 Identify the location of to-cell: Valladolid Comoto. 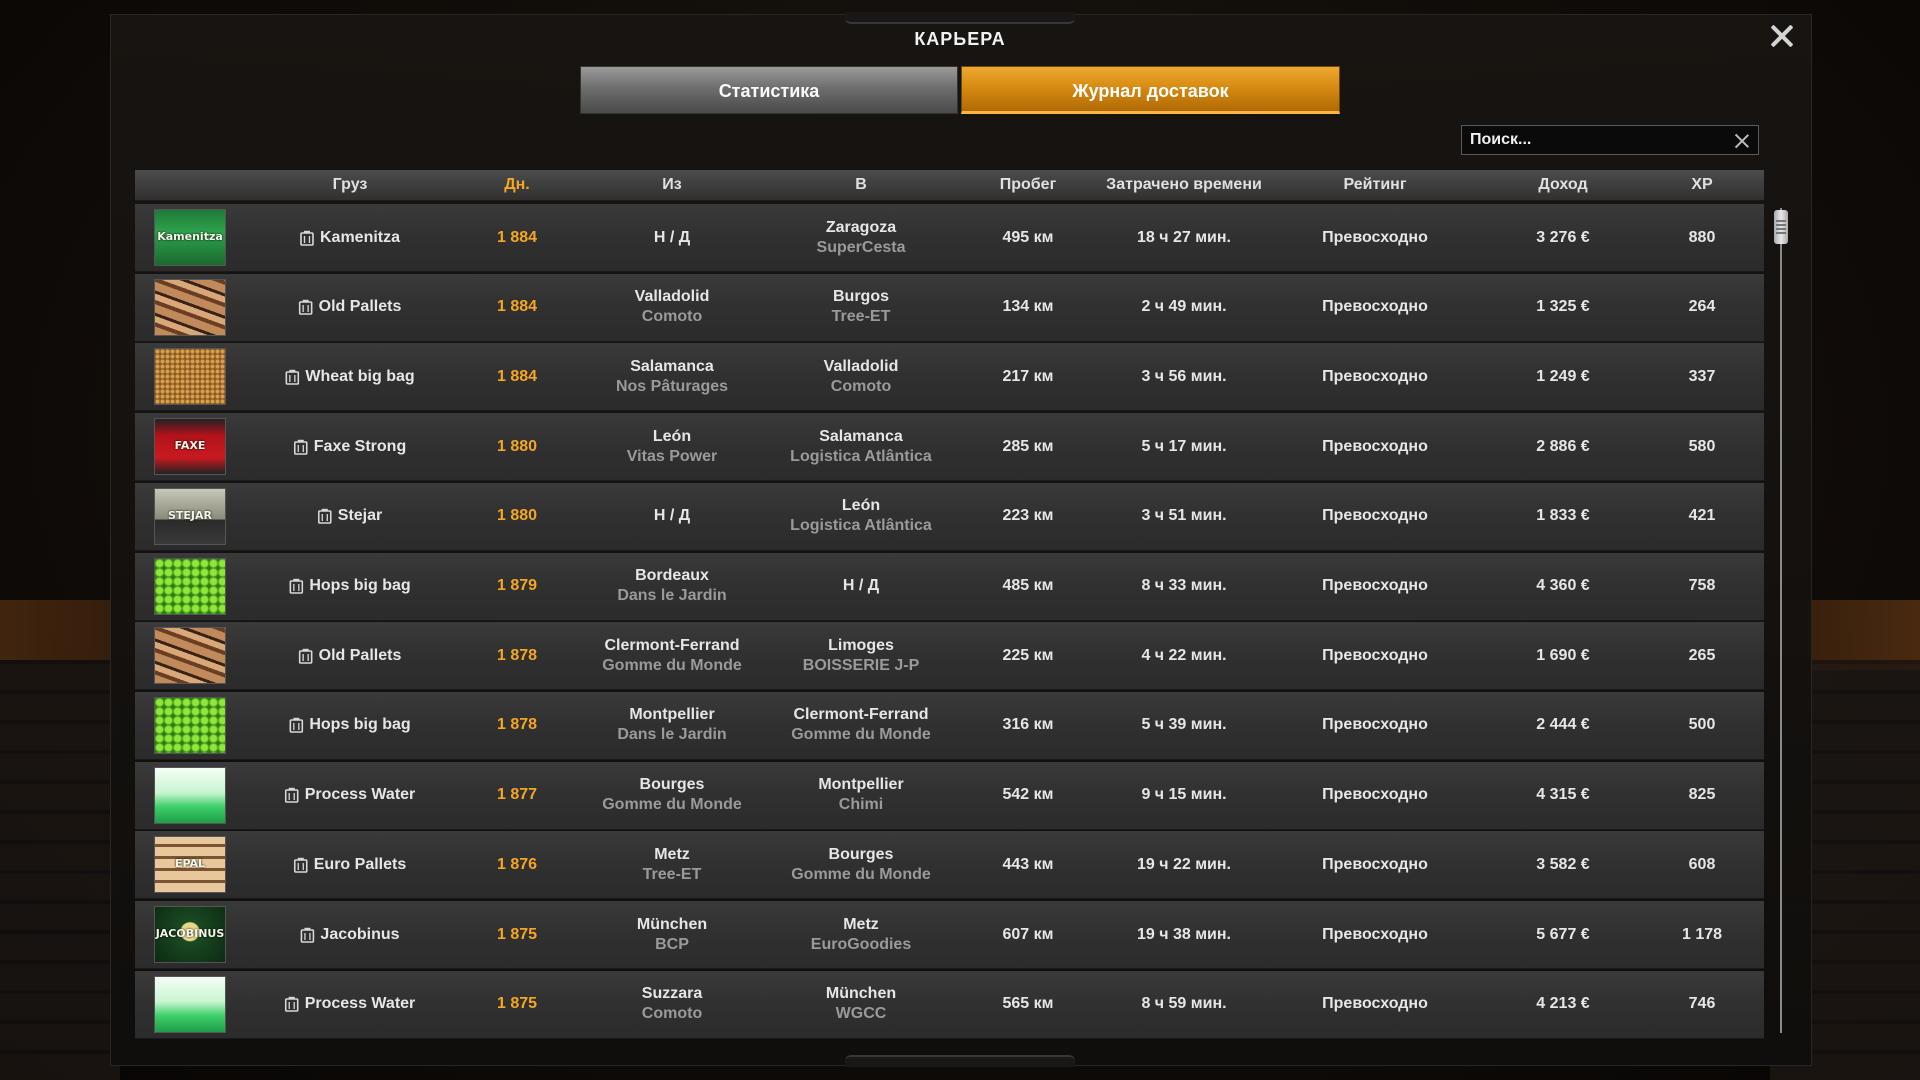
(861, 376).